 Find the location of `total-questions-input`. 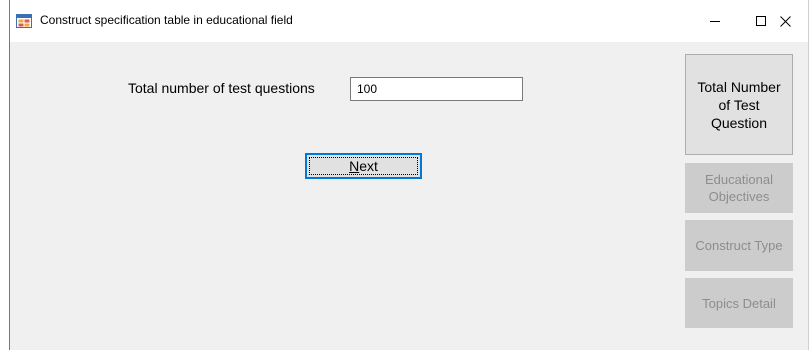

total-questions-input is located at coordinates (436, 89).